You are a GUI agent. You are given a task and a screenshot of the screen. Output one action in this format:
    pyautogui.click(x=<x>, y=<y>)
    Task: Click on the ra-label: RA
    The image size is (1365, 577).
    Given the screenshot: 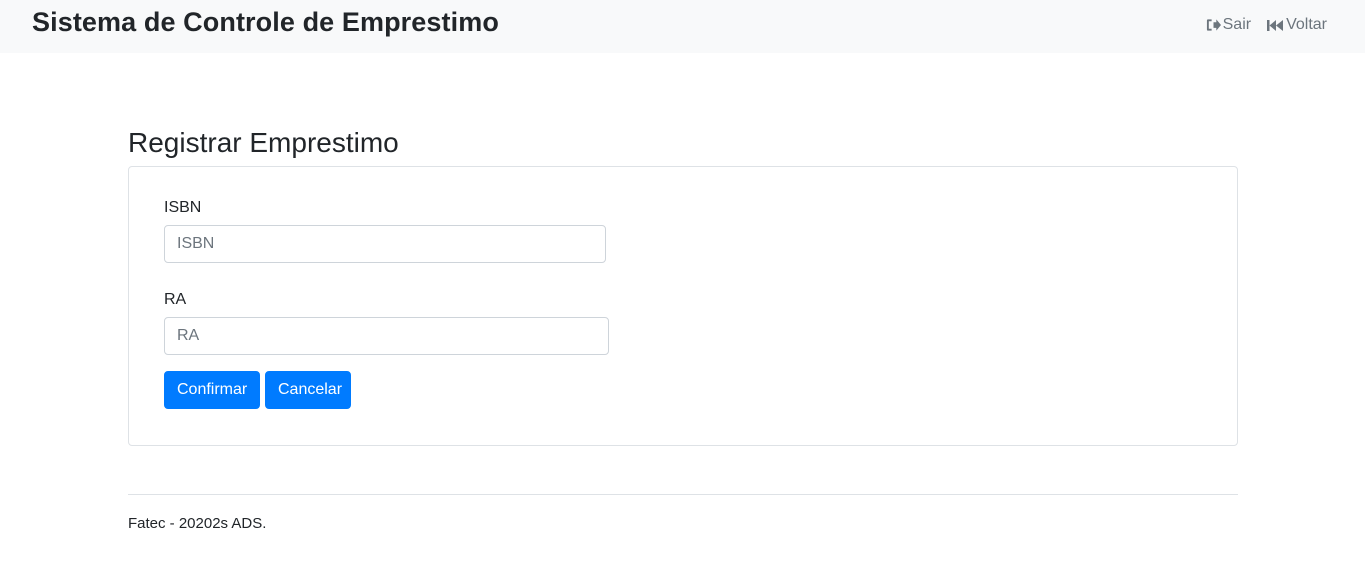 What is the action you would take?
    pyautogui.click(x=175, y=299)
    